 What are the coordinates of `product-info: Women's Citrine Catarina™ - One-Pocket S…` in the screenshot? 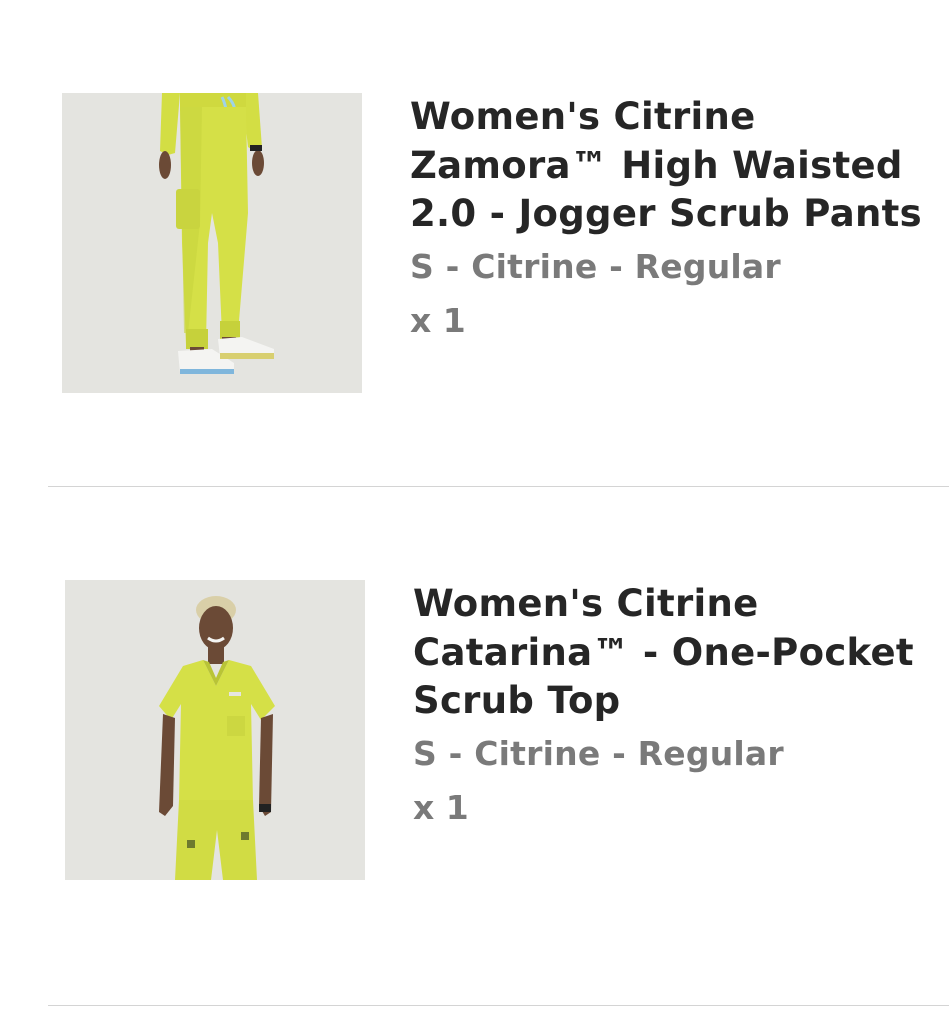 It's located at (678, 705).